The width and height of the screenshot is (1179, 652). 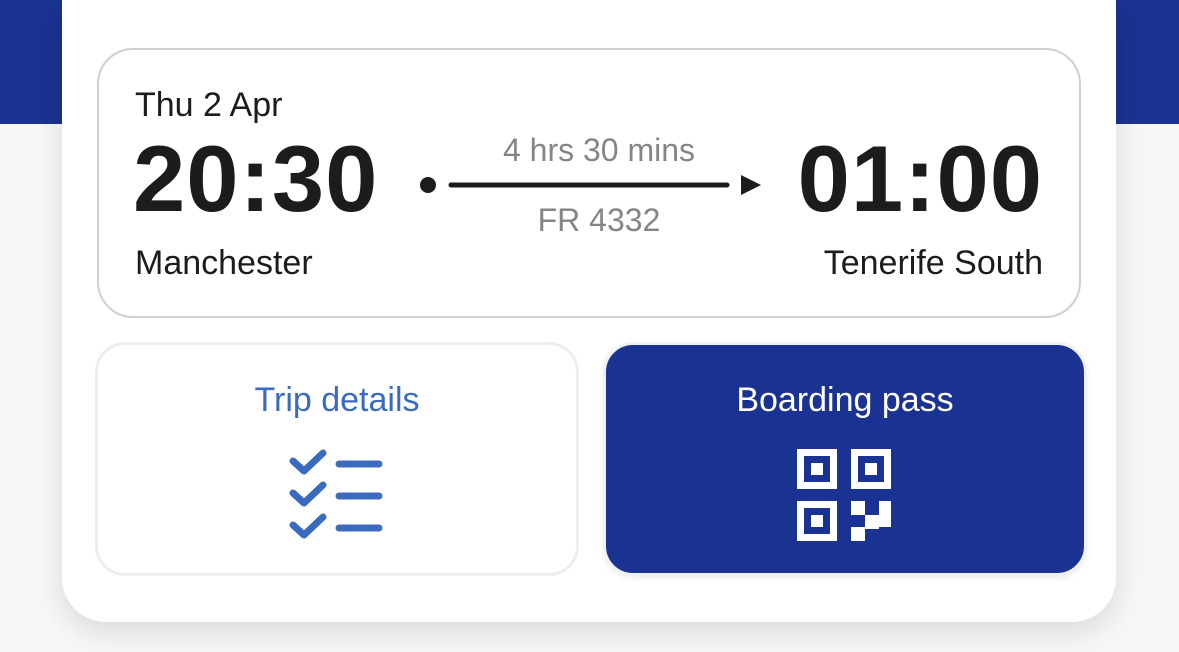 I want to click on departure-city: Manchester, so click(x=224, y=263).